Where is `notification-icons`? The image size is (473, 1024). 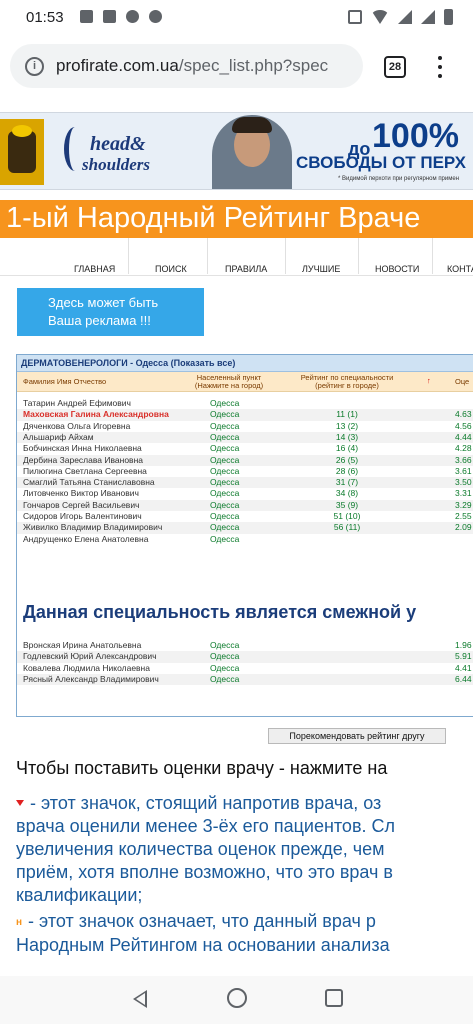
notification-icons is located at coordinates (121, 16).